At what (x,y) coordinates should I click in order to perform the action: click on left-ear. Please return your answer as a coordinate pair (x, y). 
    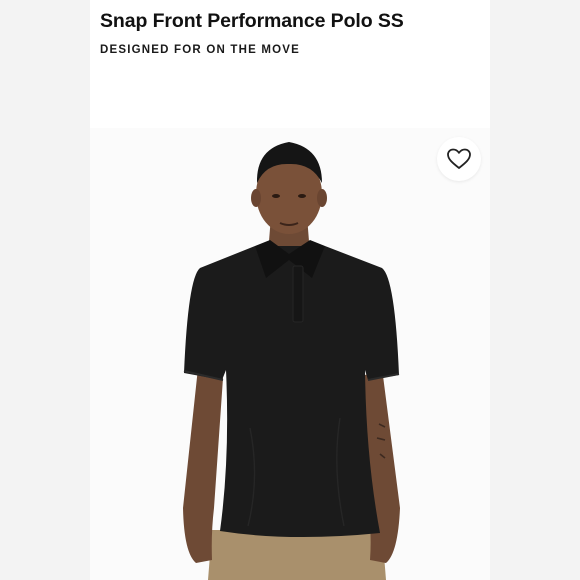
    Looking at the image, I should click on (256, 198).